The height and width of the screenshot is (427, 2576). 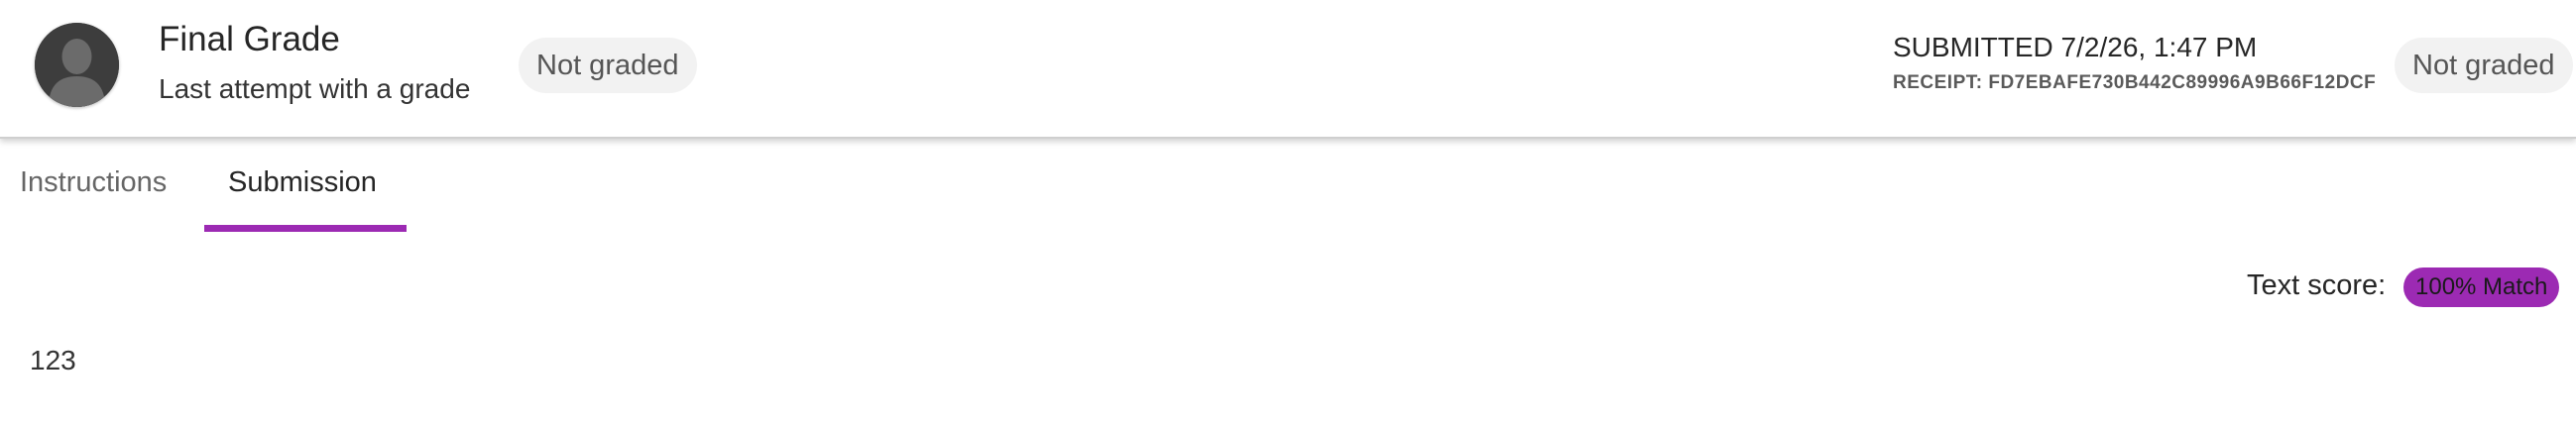 I want to click on submitted-timestamp: SUBMITTED 7/2/26, 1:47 PM, so click(x=2075, y=47).